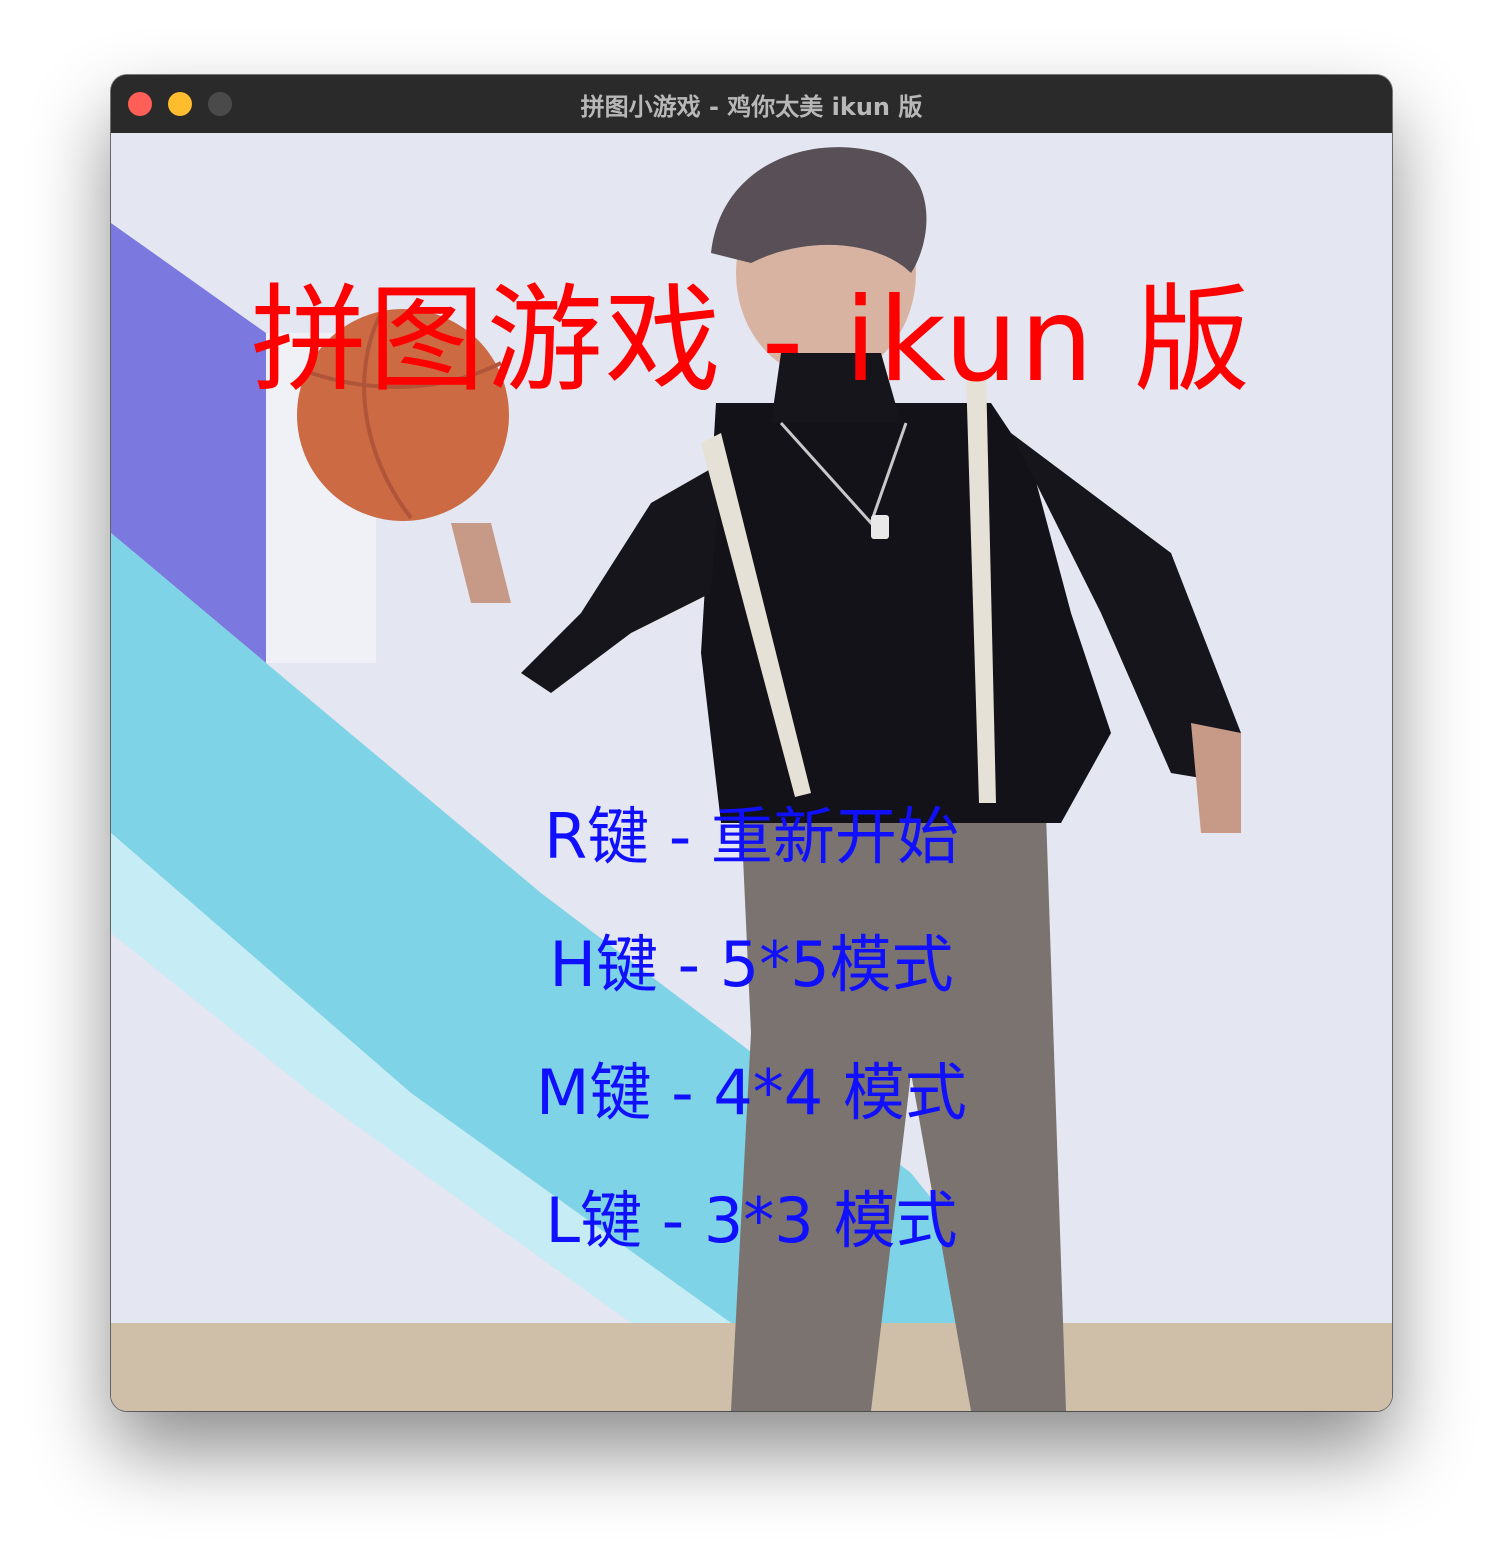 The width and height of the screenshot is (1504, 1560). What do you see at coordinates (751, 1092) in the screenshot?
I see `mode-4x4-key-hint: M键 - 4*4 模式` at bounding box center [751, 1092].